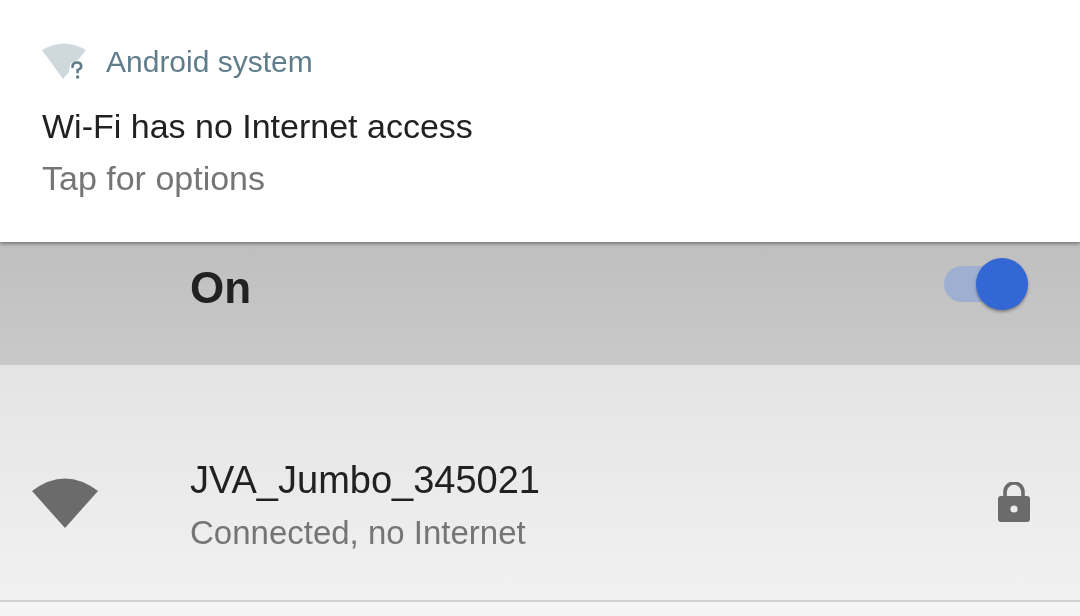  What do you see at coordinates (154, 178) in the screenshot?
I see `notification-text: Tap for options` at bounding box center [154, 178].